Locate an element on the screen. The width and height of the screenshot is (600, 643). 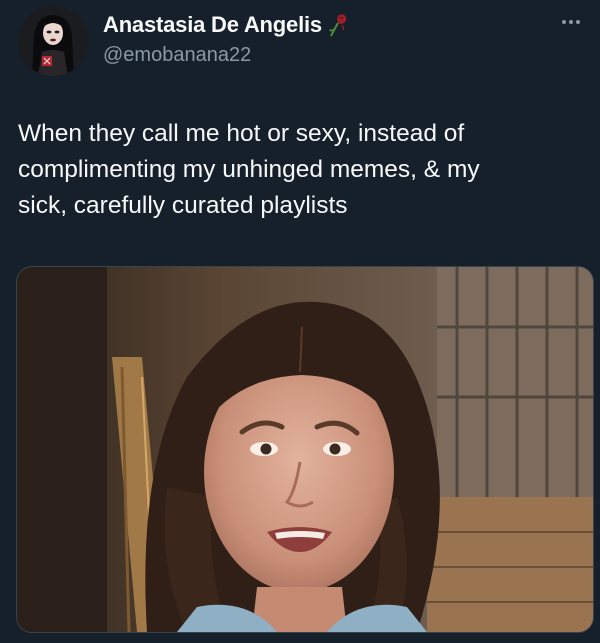
wilted-rose-icon is located at coordinates (338, 25).